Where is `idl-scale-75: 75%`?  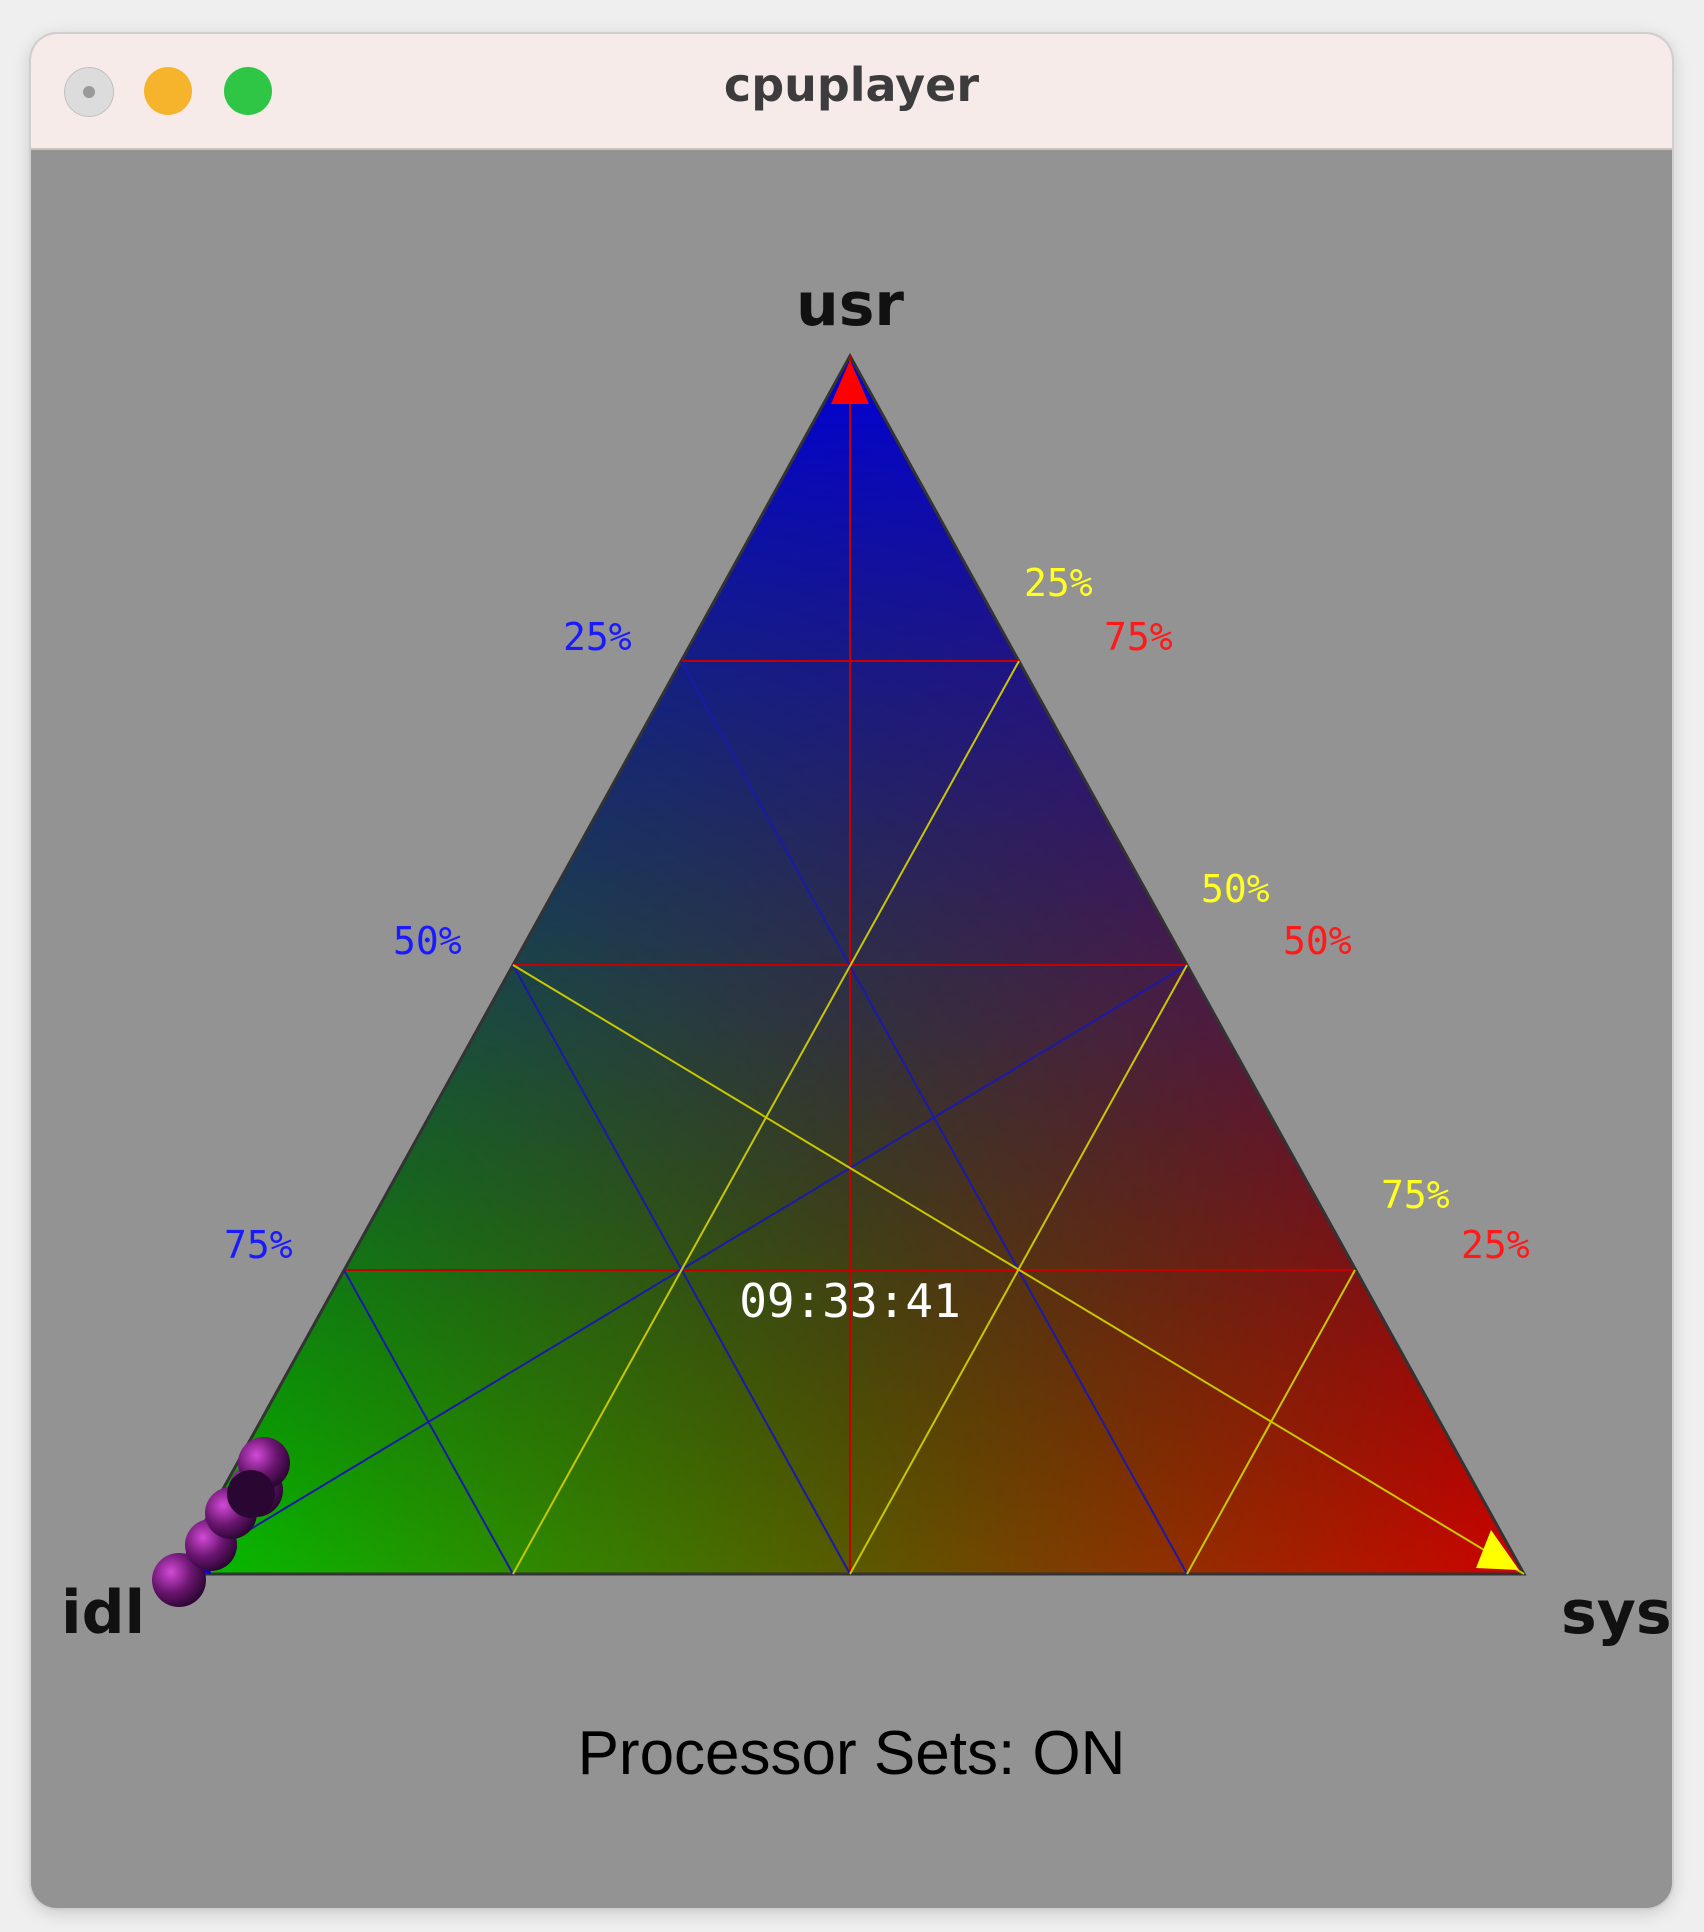 idl-scale-75: 75% is located at coordinates (1138, 637).